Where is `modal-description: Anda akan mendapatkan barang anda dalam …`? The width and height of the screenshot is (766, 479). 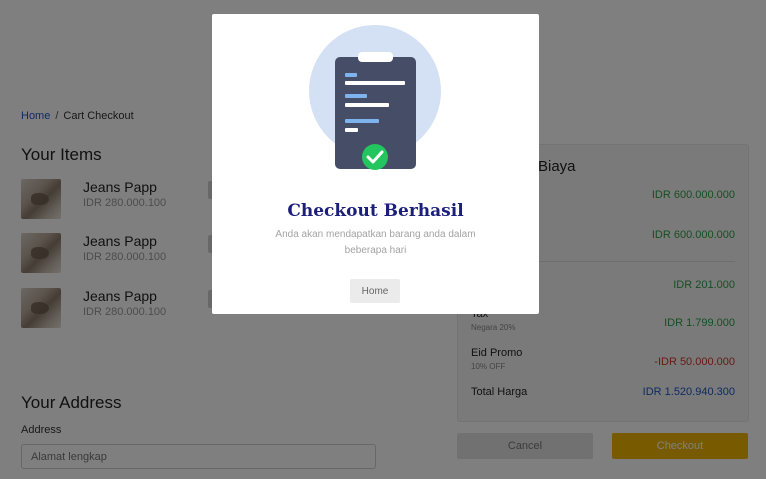
modal-description: Anda akan mendapatkan barang anda dalam … is located at coordinates (375, 242).